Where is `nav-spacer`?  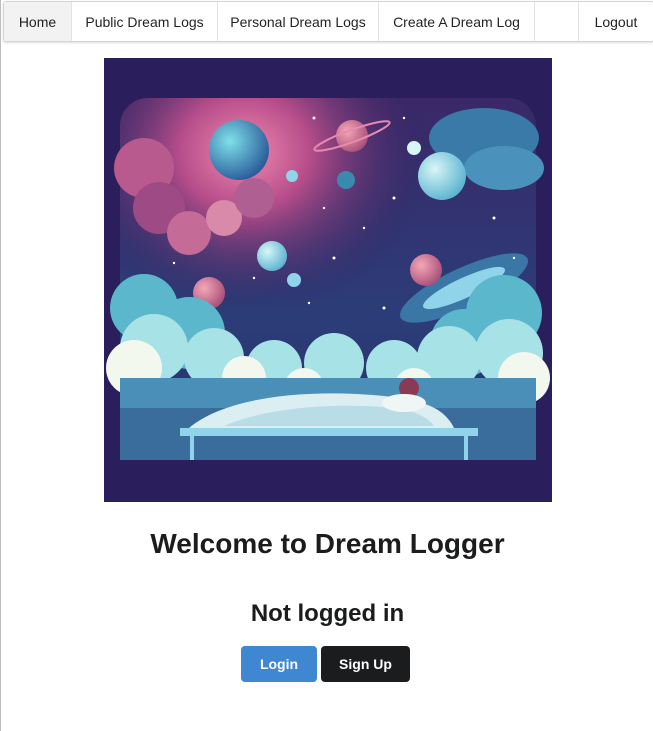
nav-spacer is located at coordinates (557, 21).